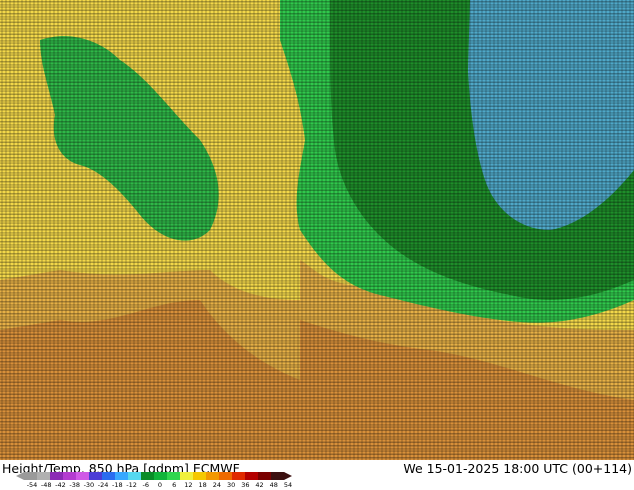  What do you see at coordinates (117, 485) in the screenshot?
I see `colorbar-tick-label: -18` at bounding box center [117, 485].